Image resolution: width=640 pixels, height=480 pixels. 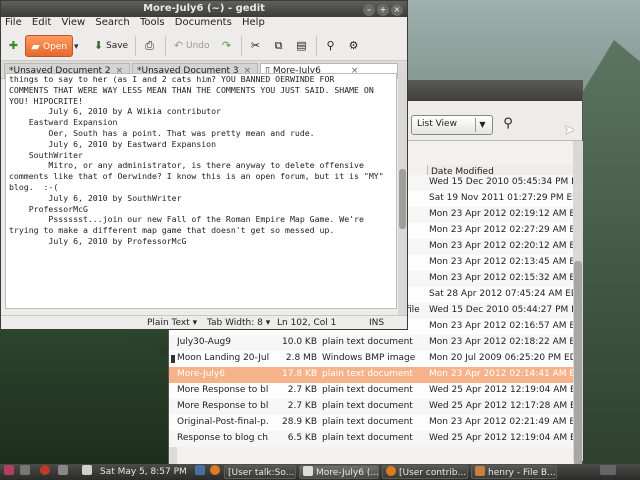 I want to click on editor-scrollbar, so click(x=402, y=194).